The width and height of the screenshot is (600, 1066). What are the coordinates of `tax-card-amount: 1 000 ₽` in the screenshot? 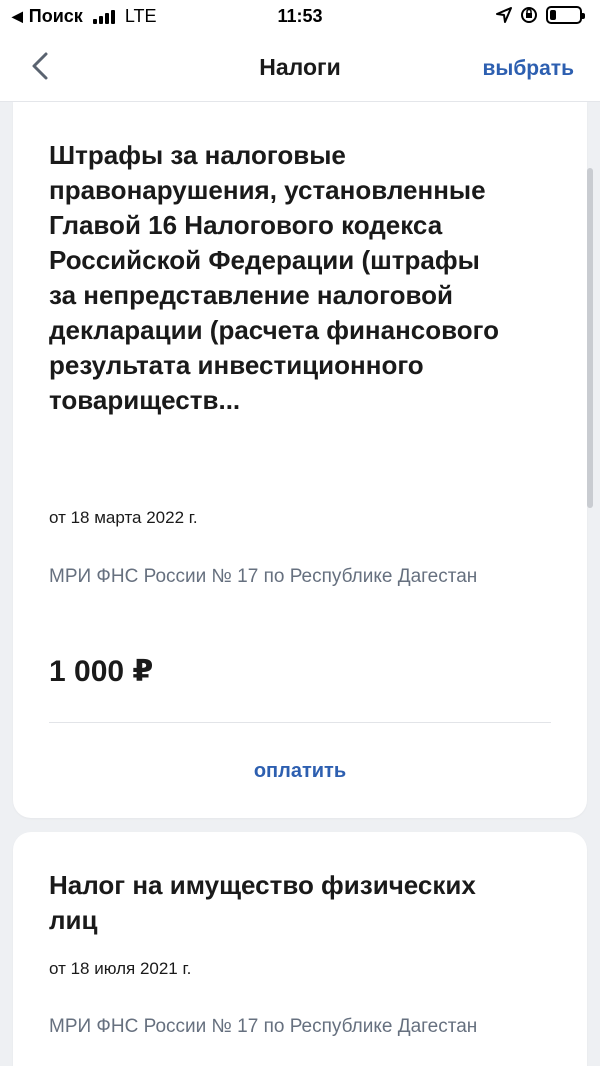 It's located at (101, 671).